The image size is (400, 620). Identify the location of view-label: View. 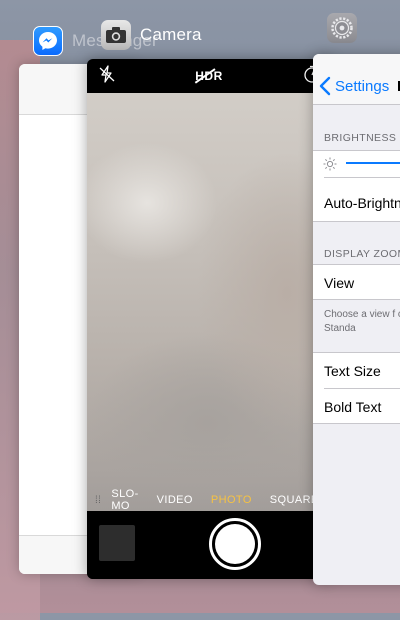
(339, 283).